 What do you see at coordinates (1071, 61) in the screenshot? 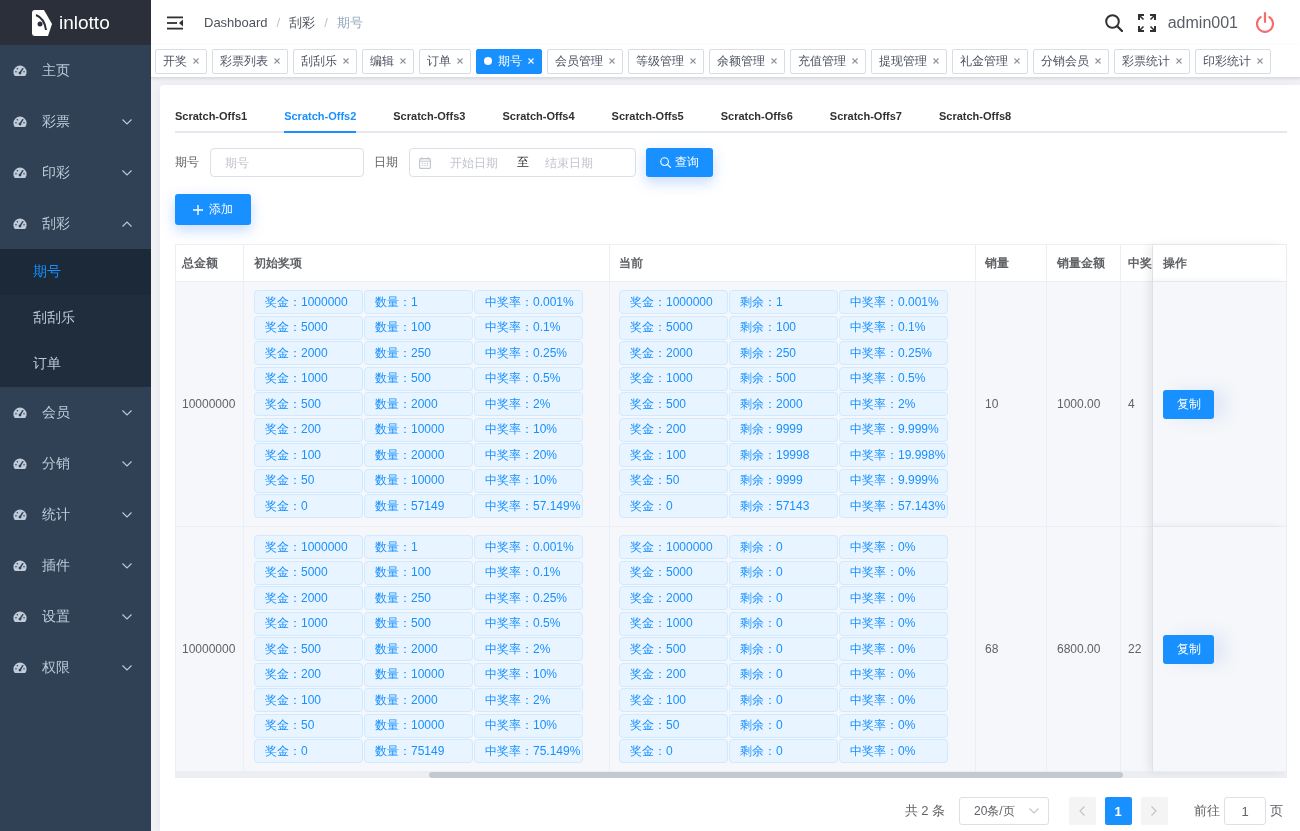
I see `page-tab: 分销会员` at bounding box center [1071, 61].